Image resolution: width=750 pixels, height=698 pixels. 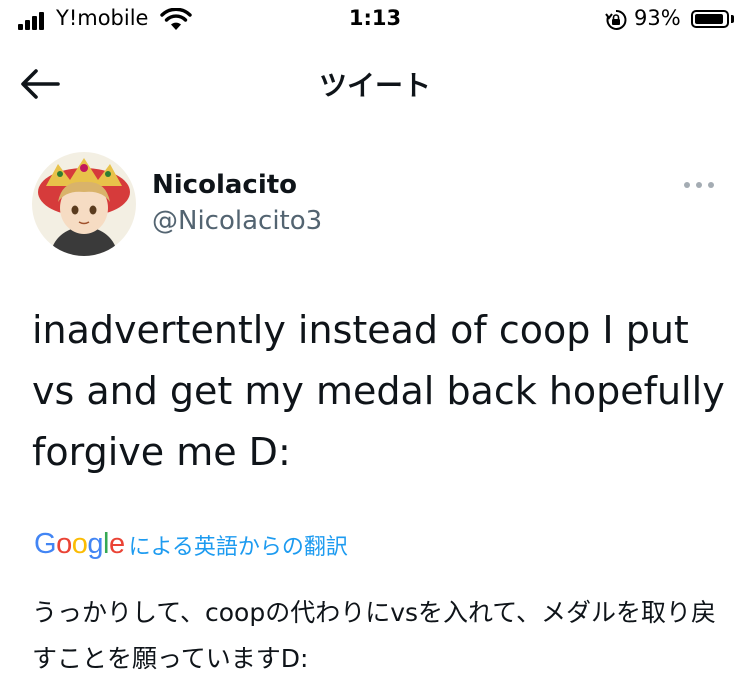 I want to click on tweet-author: Nicolacito @Nicolacito3, so click(x=382, y=207).